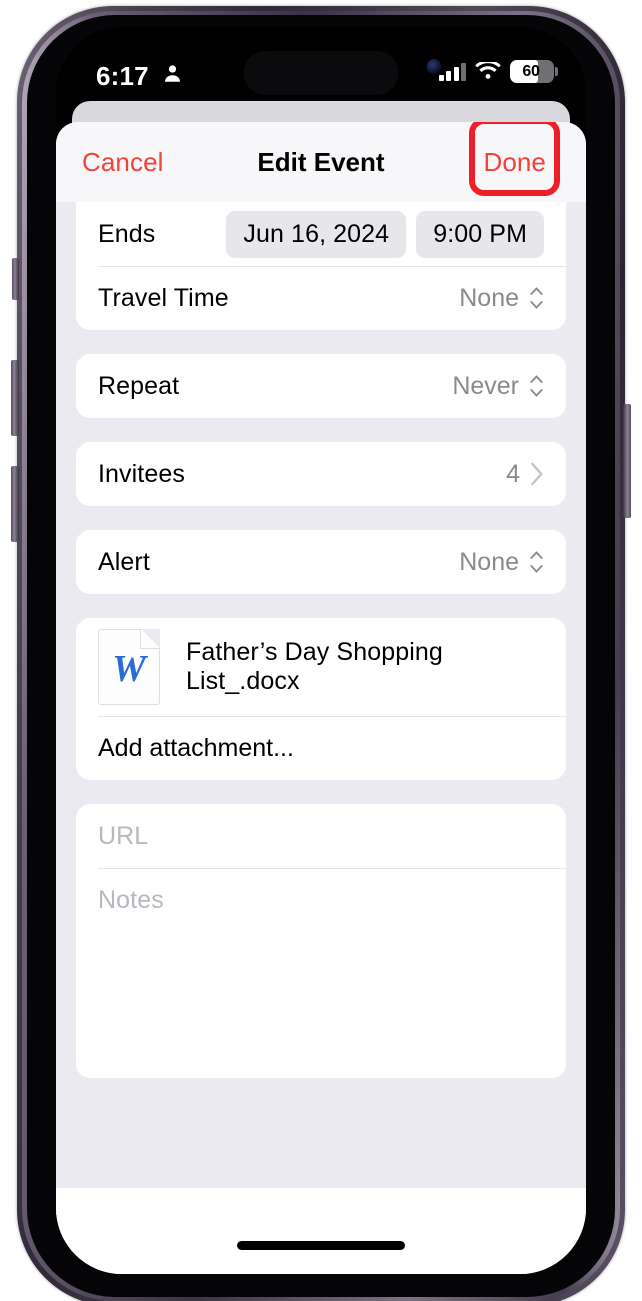  I want to click on row-travel-time: Travel Time None, so click(321, 298).